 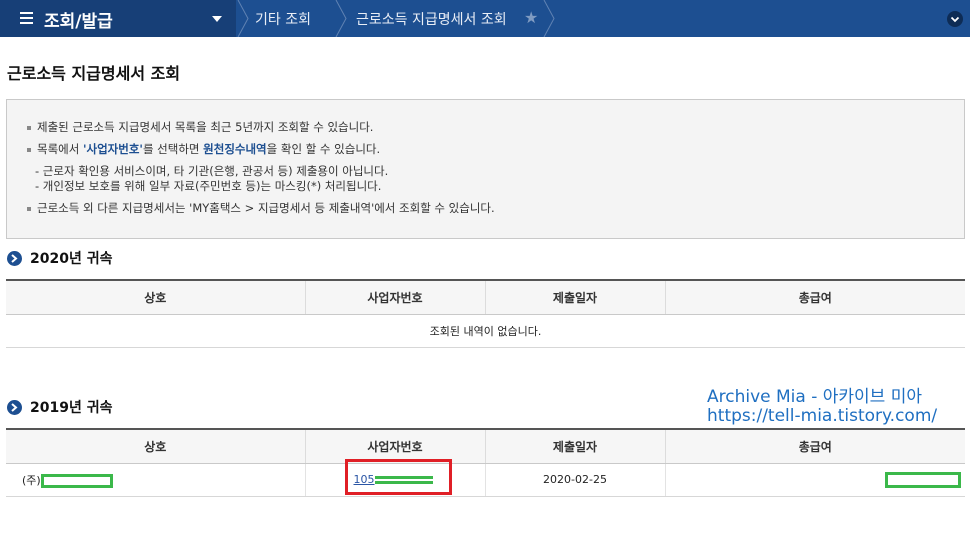 I want to click on table-2019: 상호 사업자번호 제출일자 총급여 (주) 105 2020-02-25, so click(x=485, y=462).